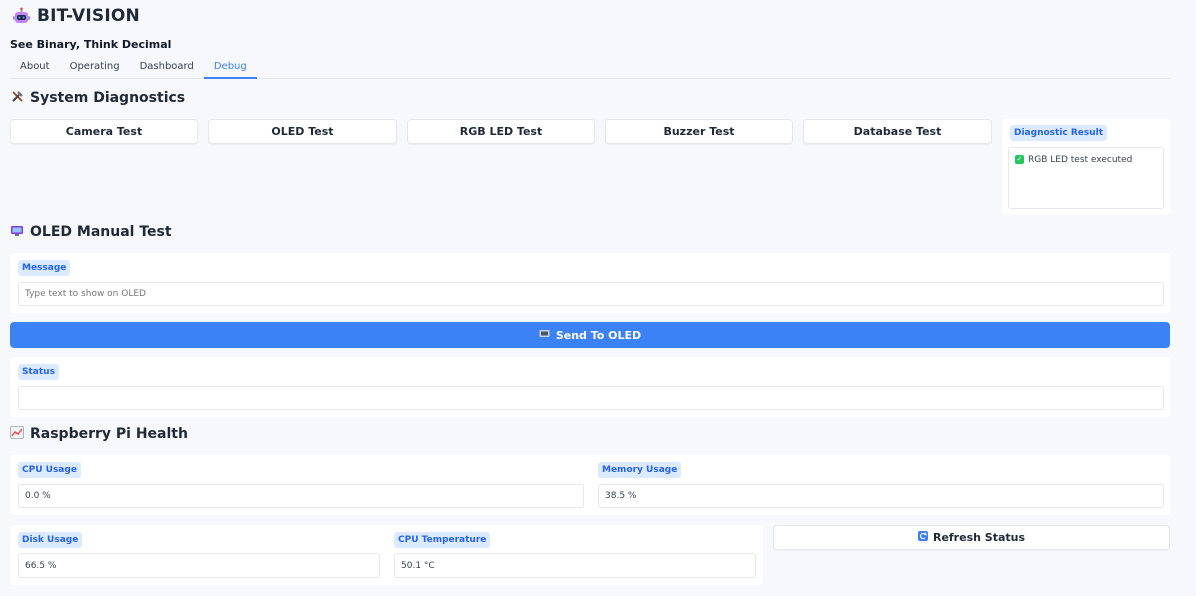  What do you see at coordinates (302, 131) in the screenshot?
I see `oled-test-button: OLED Test` at bounding box center [302, 131].